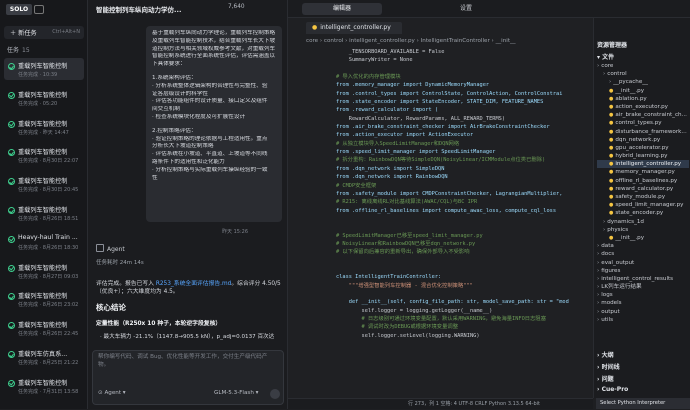 The height and width of the screenshot is (410, 690). I want to click on tree-file: ● state_encoder.py, so click(643, 213).